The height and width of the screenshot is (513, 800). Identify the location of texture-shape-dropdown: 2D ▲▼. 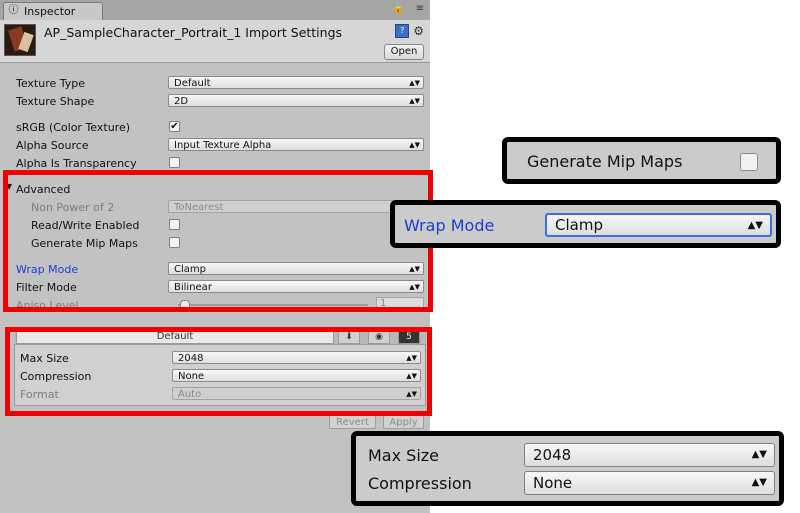
(296, 100).